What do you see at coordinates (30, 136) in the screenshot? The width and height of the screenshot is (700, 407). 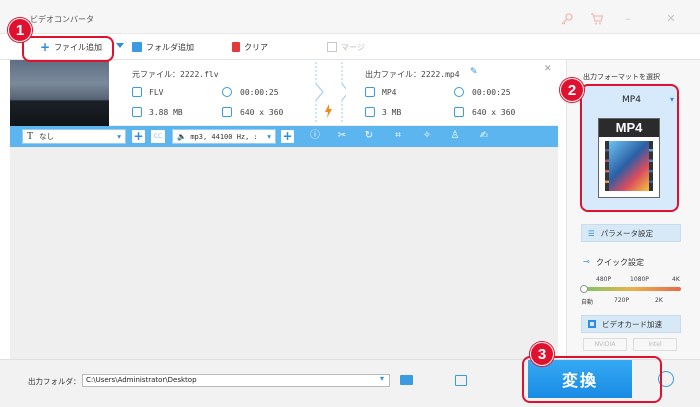 I see `text-icon: T` at bounding box center [30, 136].